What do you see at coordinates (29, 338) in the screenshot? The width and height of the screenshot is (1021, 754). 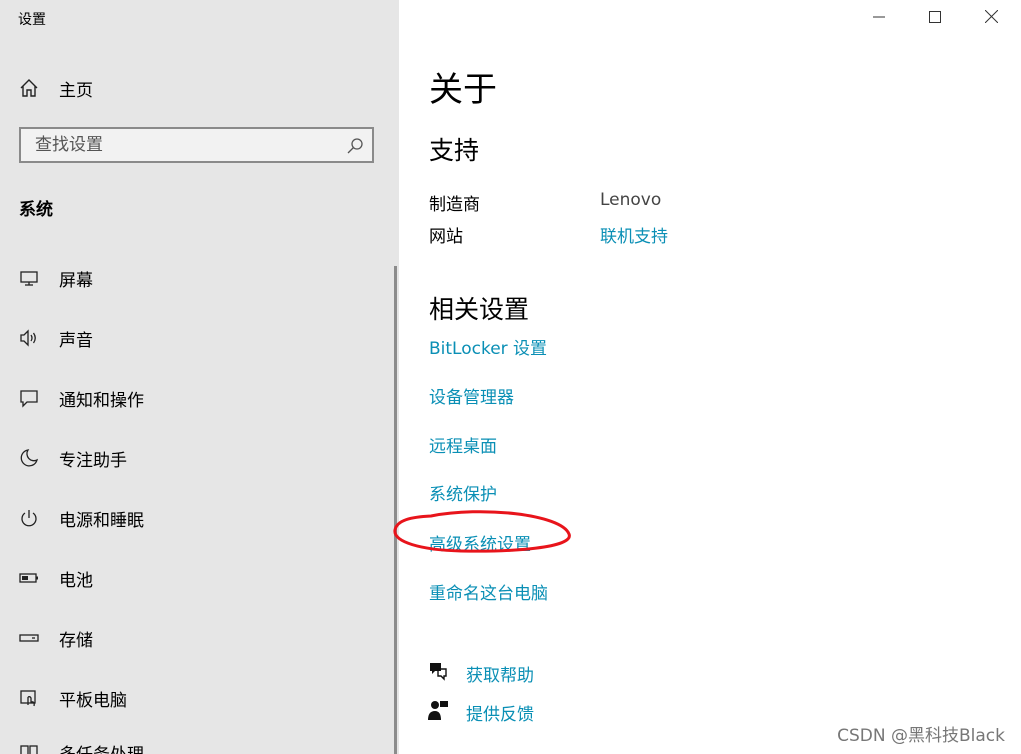 I see `speaker-icon` at bounding box center [29, 338].